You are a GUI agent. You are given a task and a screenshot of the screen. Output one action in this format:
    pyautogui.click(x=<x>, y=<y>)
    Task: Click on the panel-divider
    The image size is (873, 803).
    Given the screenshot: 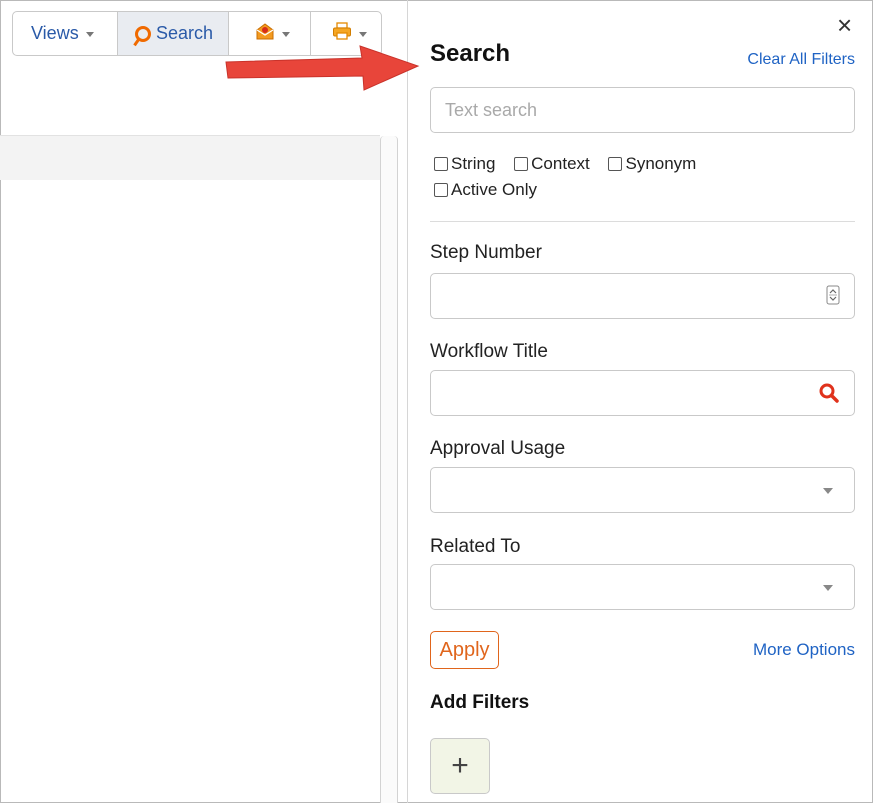 What is the action you would take?
    pyautogui.click(x=407, y=401)
    